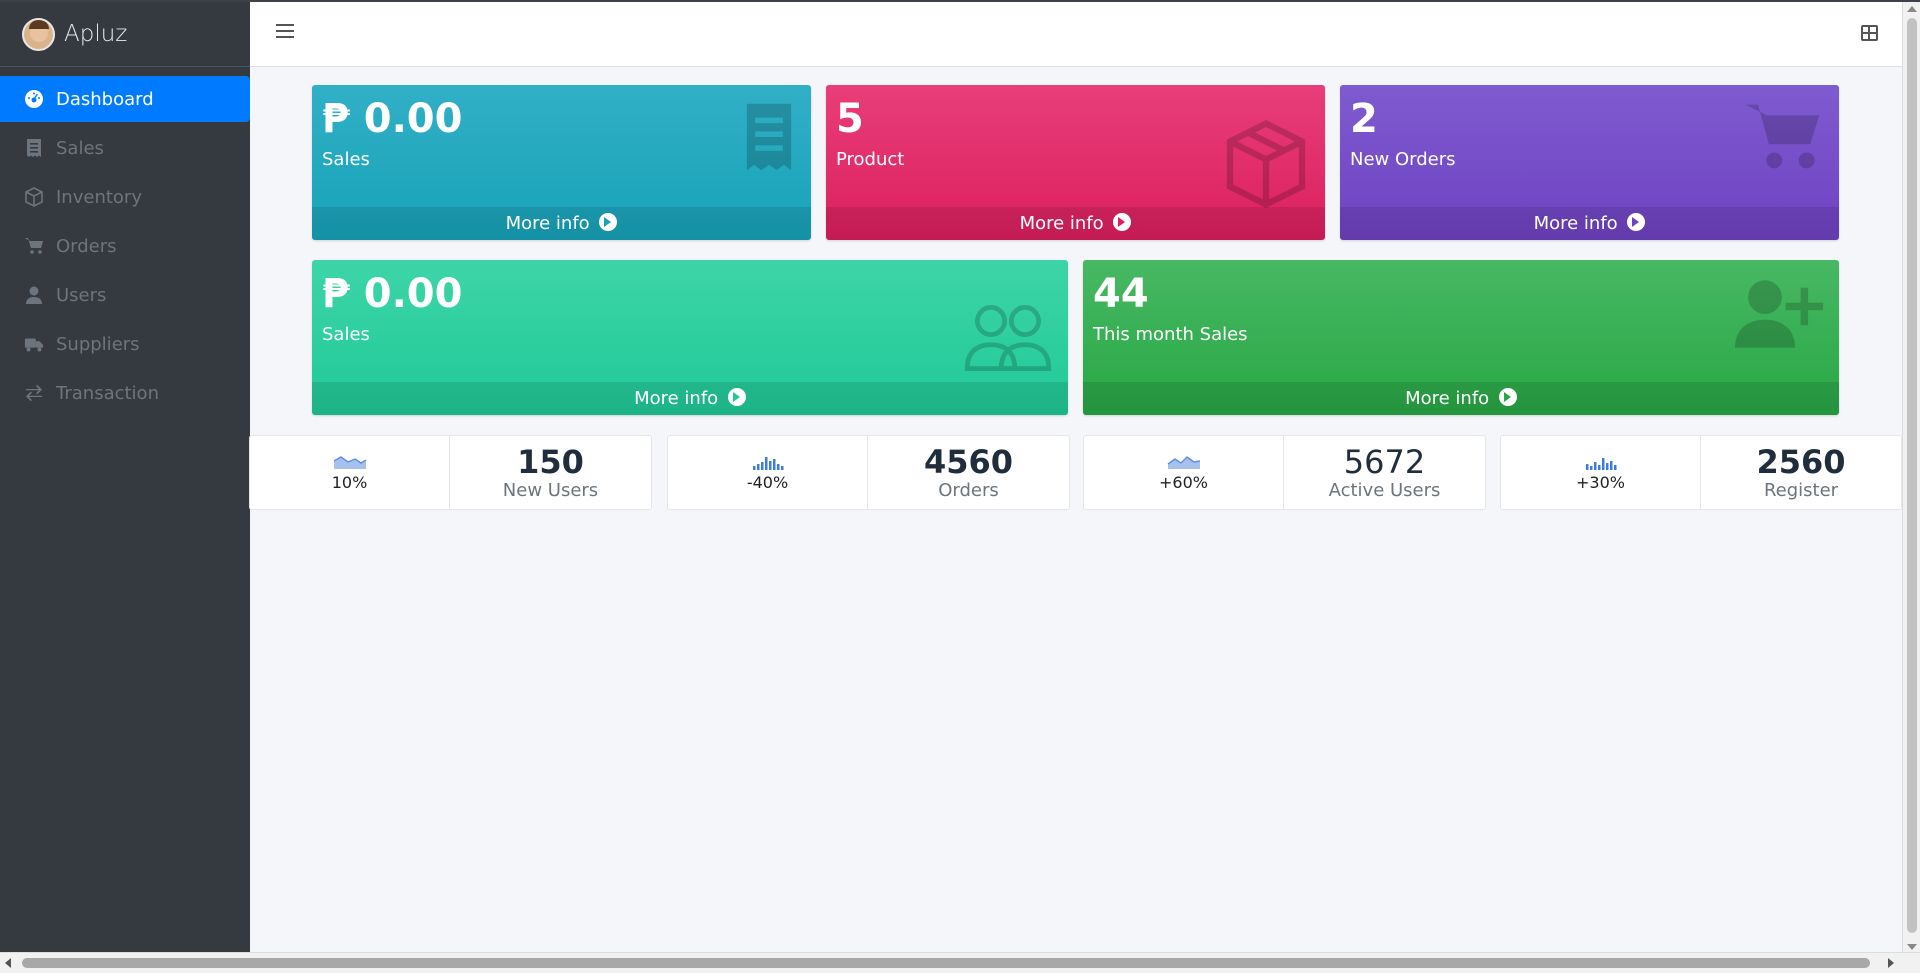  Describe the element at coordinates (1869, 33) in the screenshot. I see `grid-layout-icon` at that location.